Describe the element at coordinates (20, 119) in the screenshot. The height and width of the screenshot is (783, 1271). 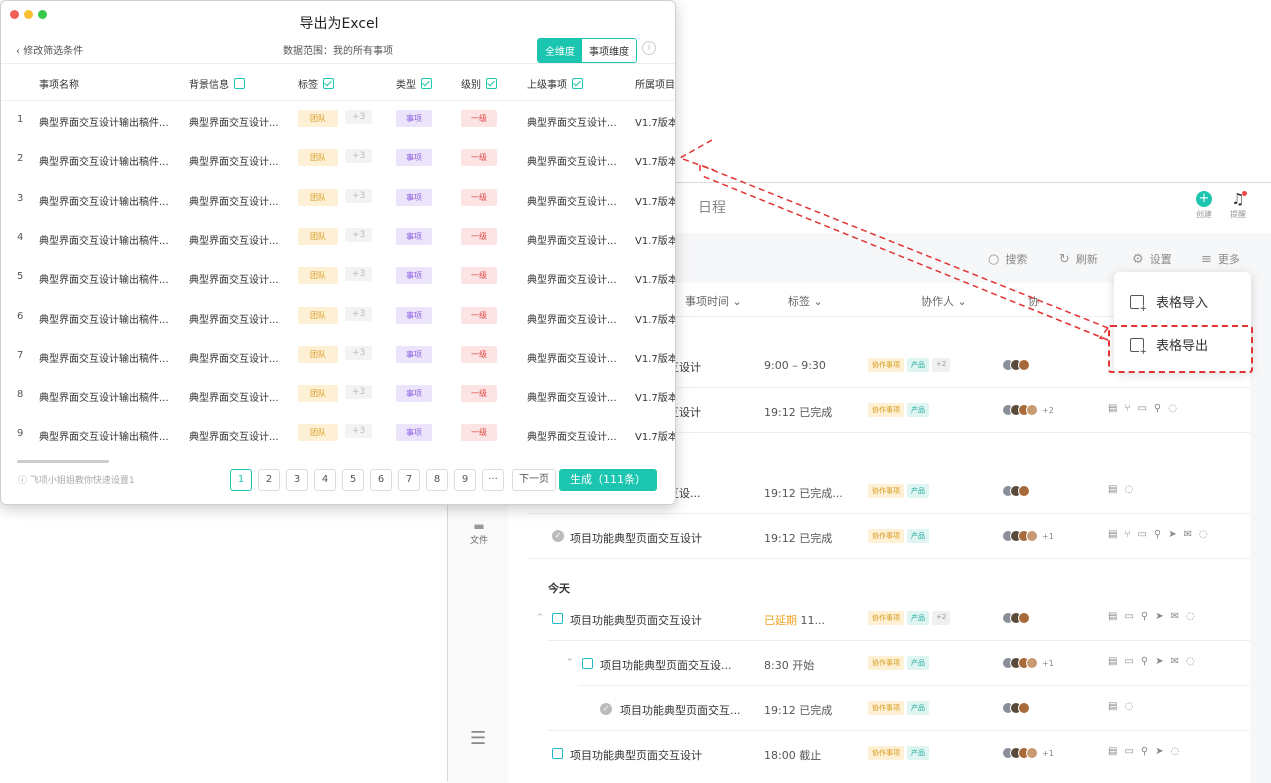
I see `row-index: 1` at that location.